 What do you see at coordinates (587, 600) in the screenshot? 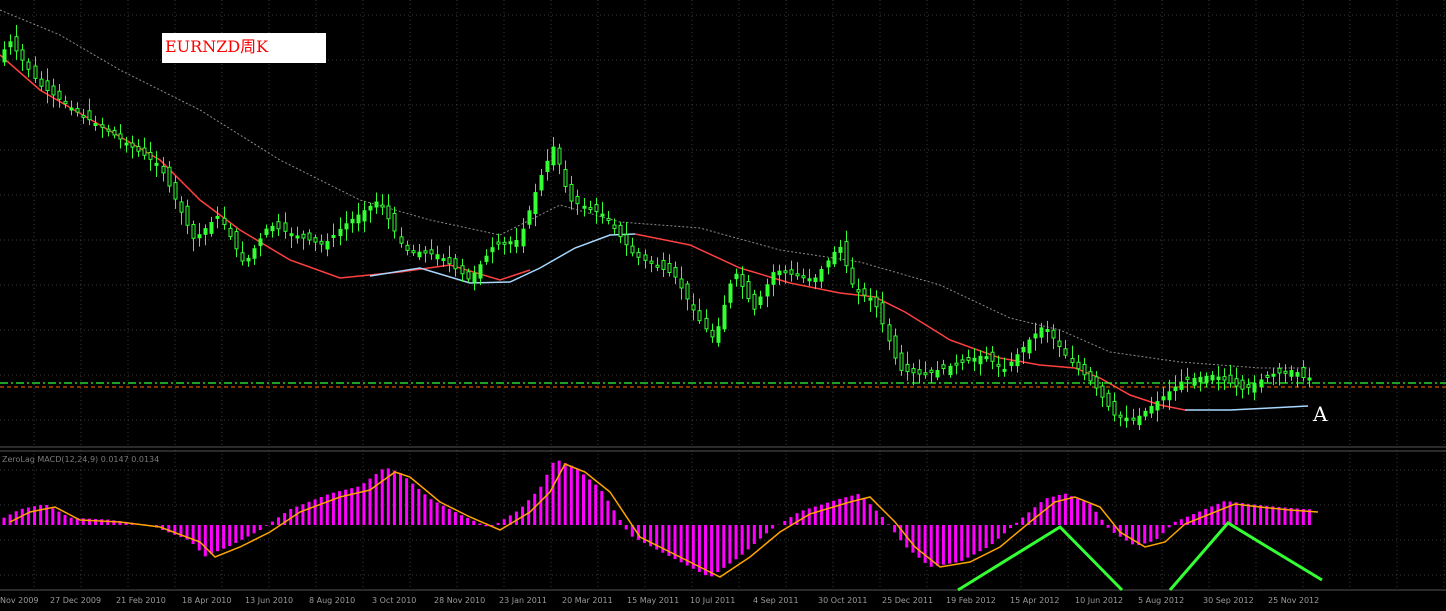
I see `x-tick-label: 20 Mar 2011` at bounding box center [587, 600].